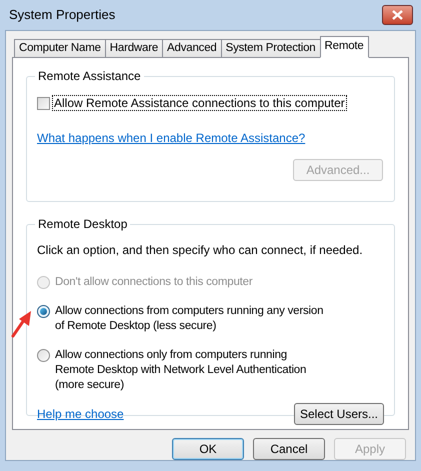 This screenshot has height=471, width=421. I want to click on dialog-button: Cancel, so click(289, 449).